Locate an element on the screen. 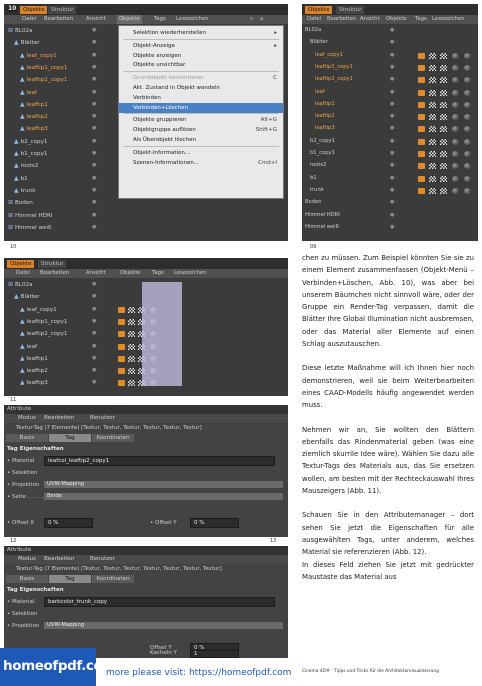 The image size is (482, 686). tab-struktur: Struktur is located at coordinates (52, 264).